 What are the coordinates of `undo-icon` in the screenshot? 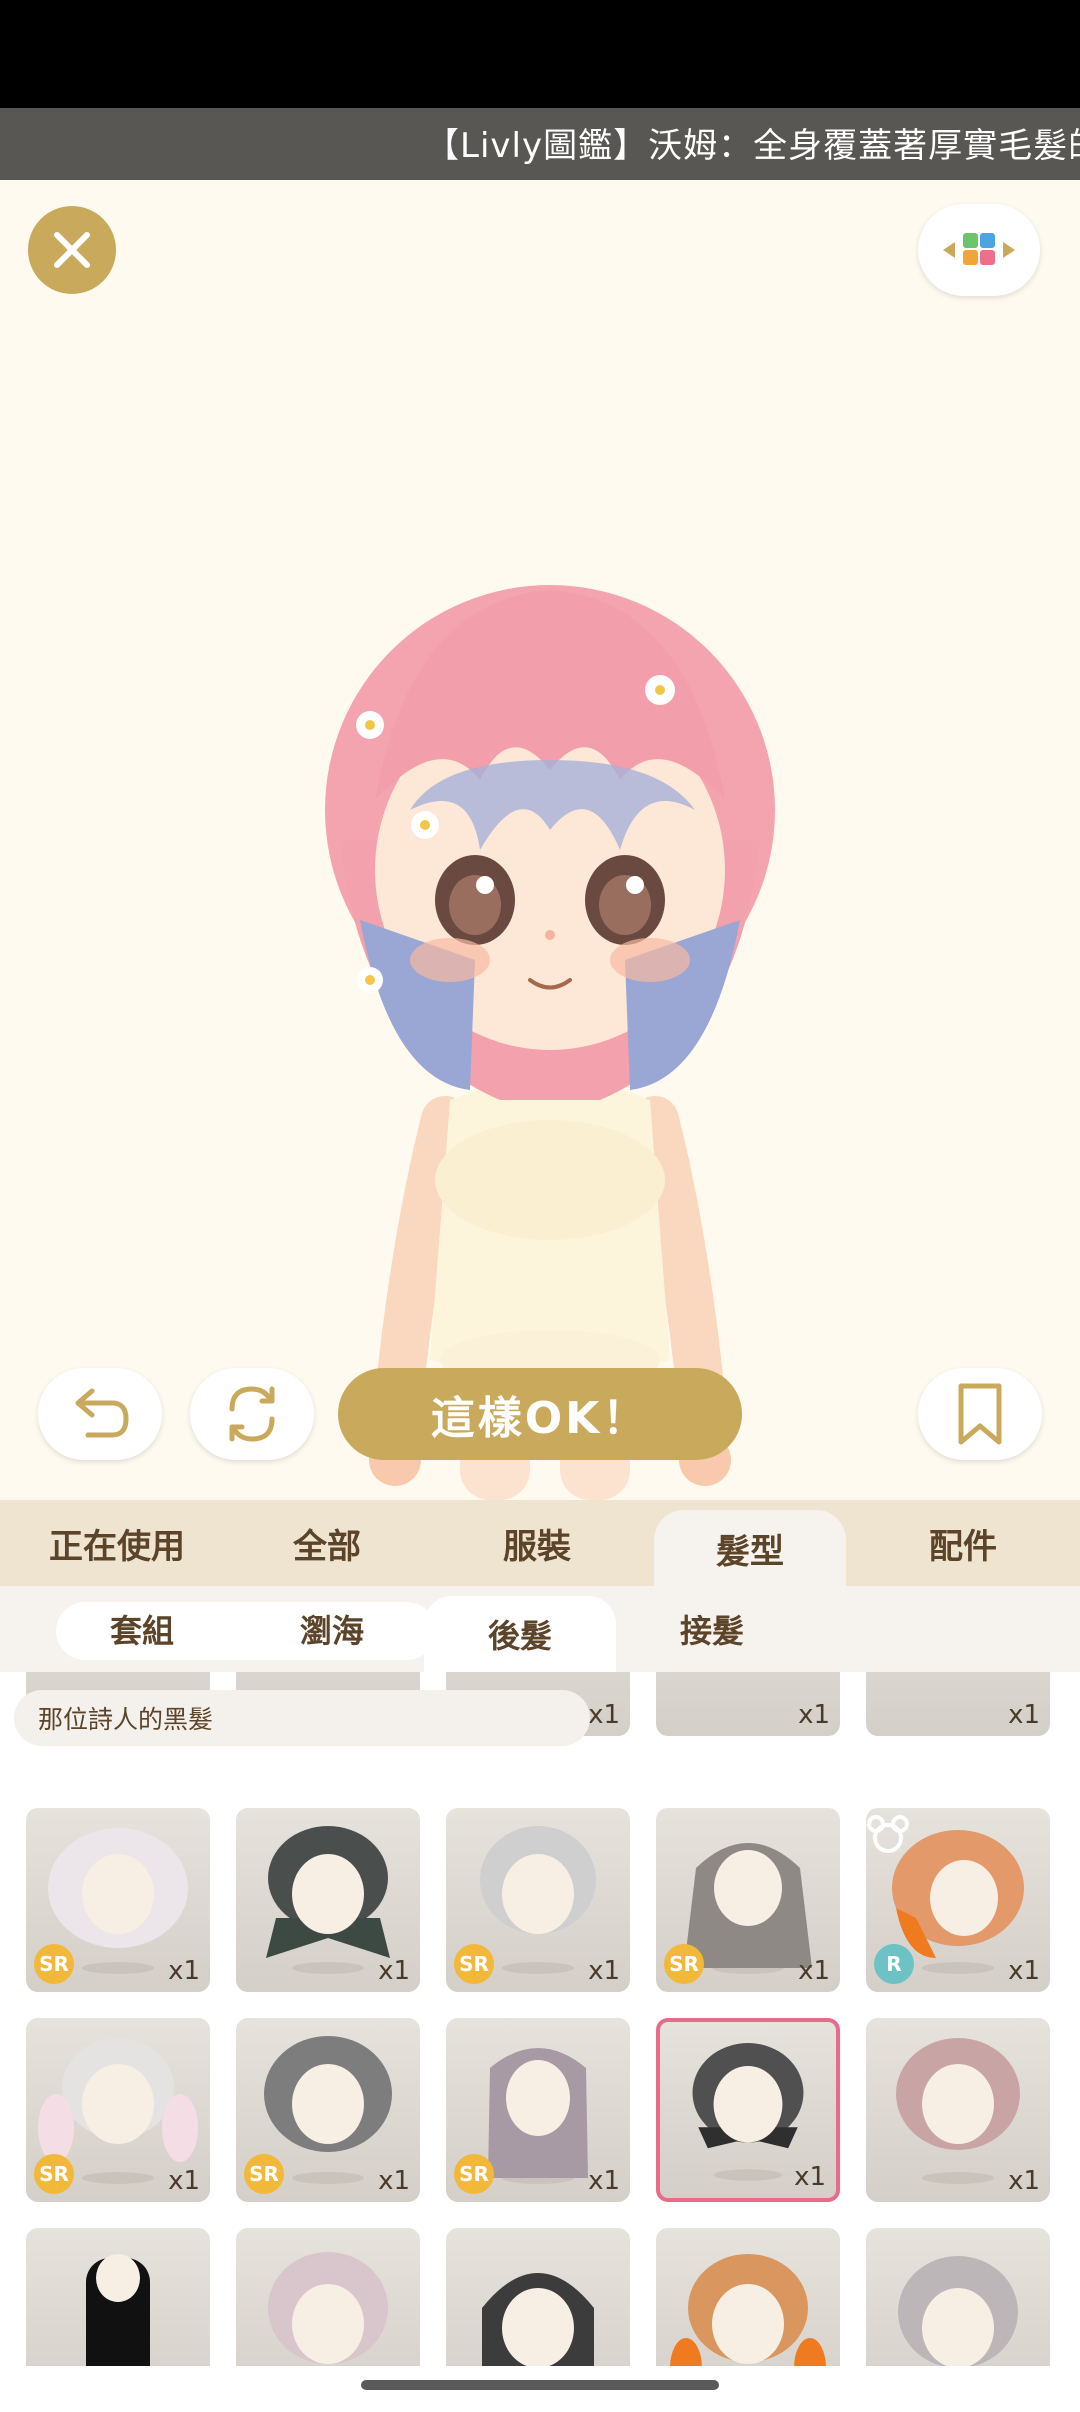 It's located at (102, 1413).